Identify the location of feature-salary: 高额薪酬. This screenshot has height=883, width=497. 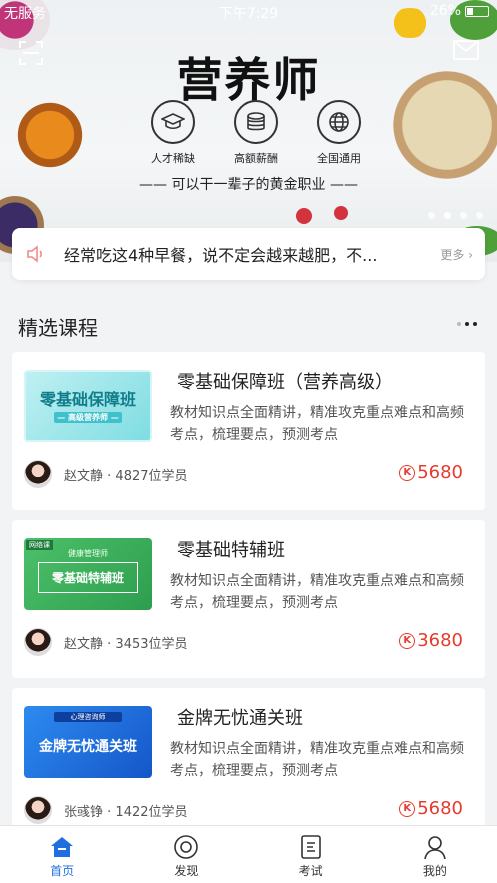
(256, 133).